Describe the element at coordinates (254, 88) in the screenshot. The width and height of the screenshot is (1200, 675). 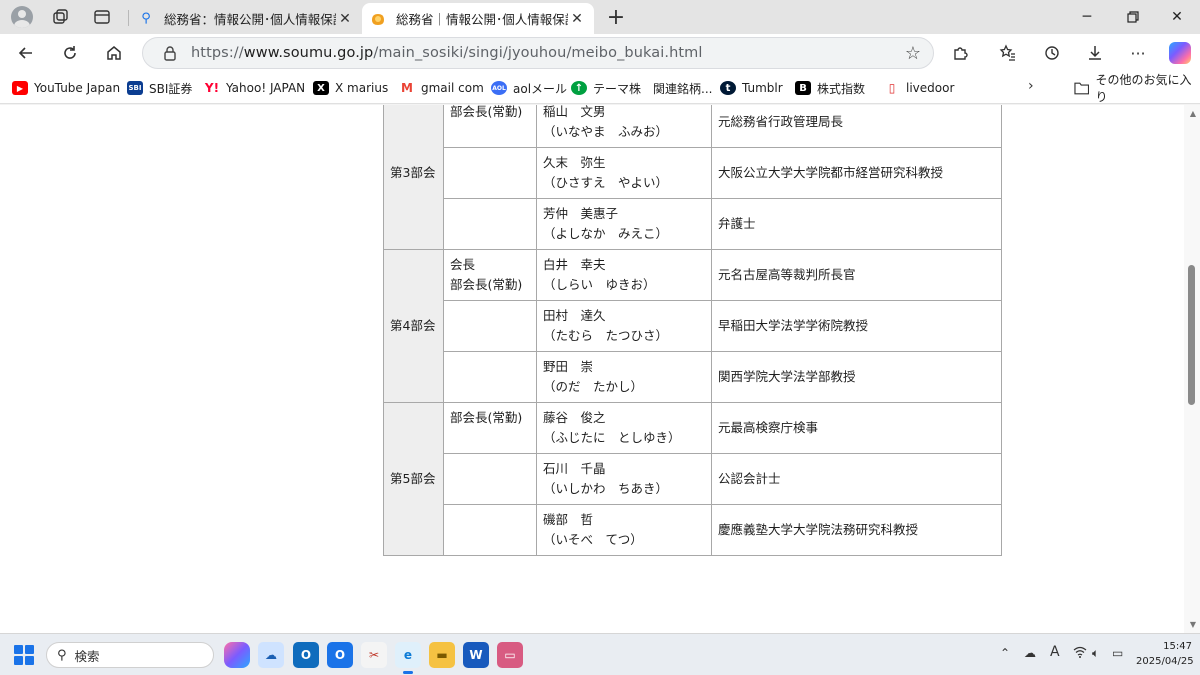
I see `favorite-yahoo: Y! Yahoo! JAPAN` at that location.